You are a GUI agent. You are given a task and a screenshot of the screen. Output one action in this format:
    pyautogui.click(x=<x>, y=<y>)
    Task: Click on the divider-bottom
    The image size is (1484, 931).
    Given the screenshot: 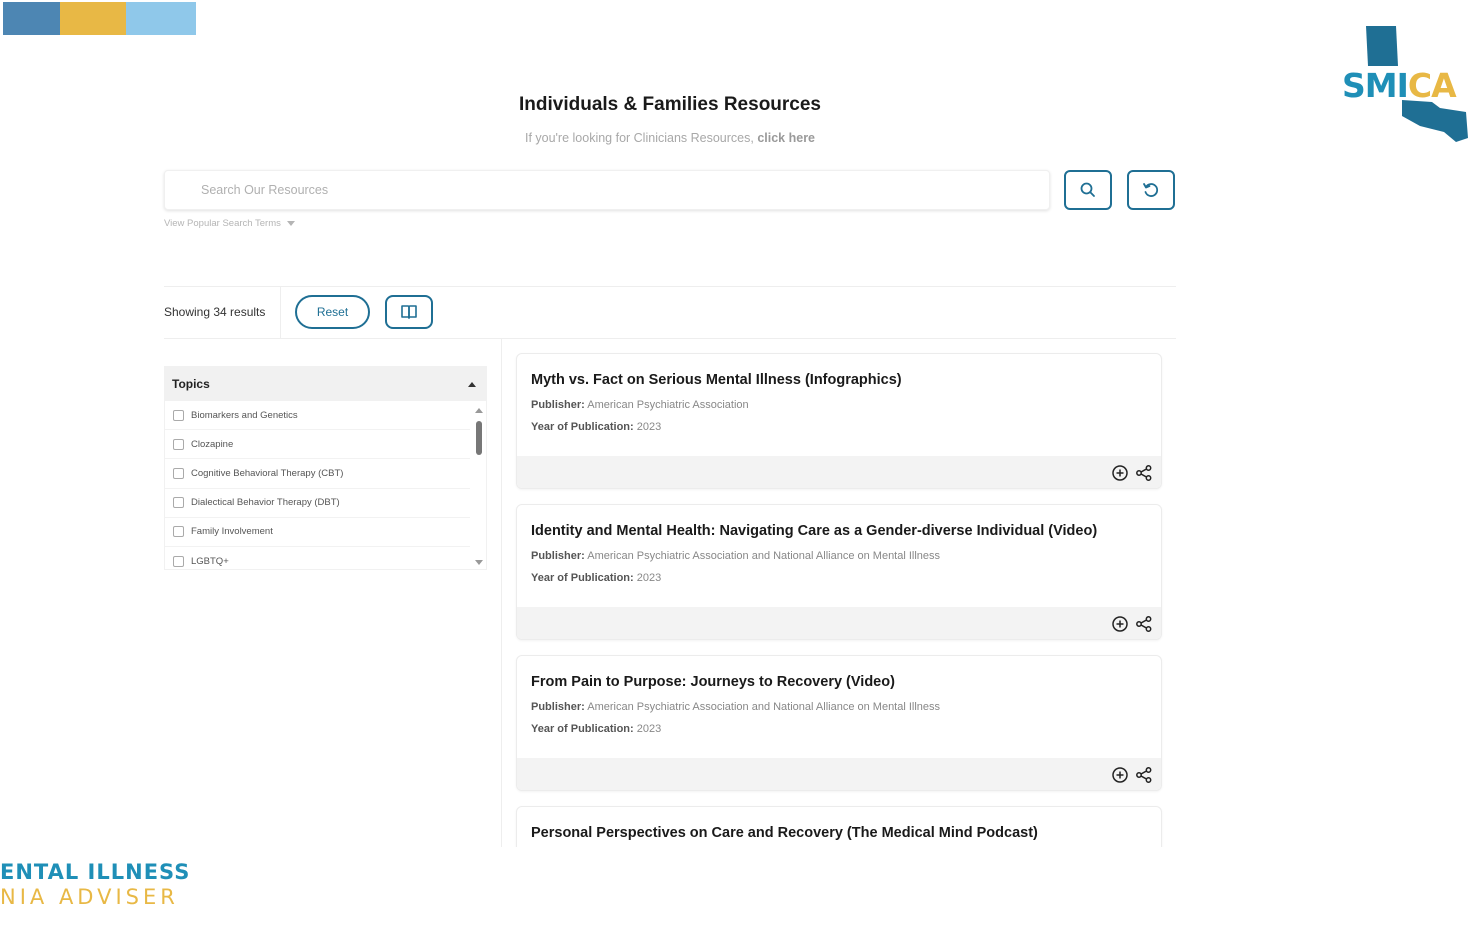 What is the action you would take?
    pyautogui.click(x=670, y=338)
    